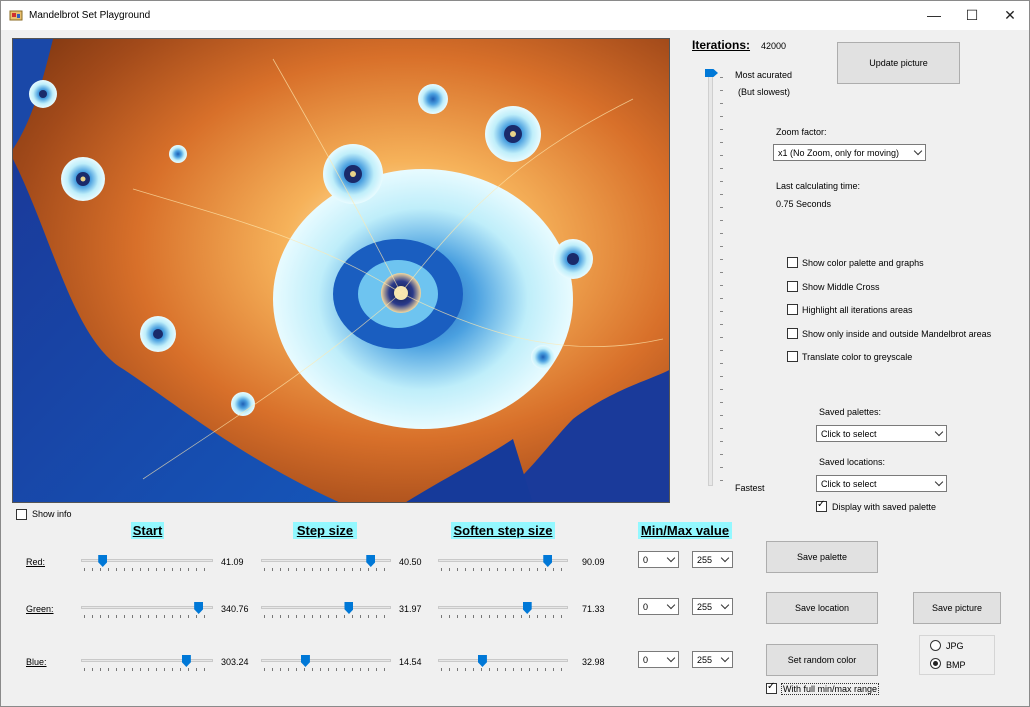 This screenshot has width=1030, height=707. I want to click on zoom-factor-select: x1 (No Zoom, only for moving), so click(849, 152).